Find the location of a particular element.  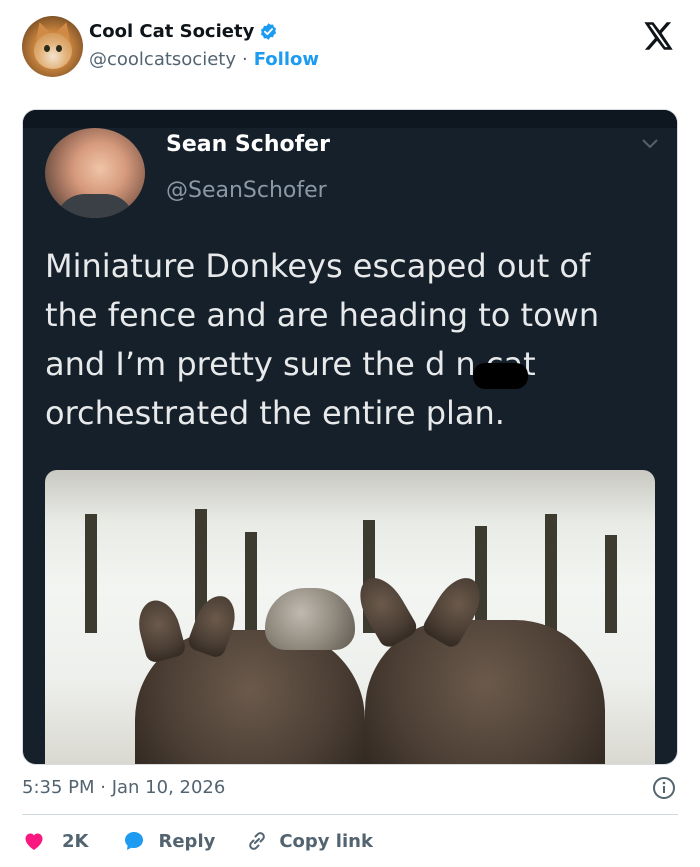

x-logo-icon is located at coordinates (659, 36).